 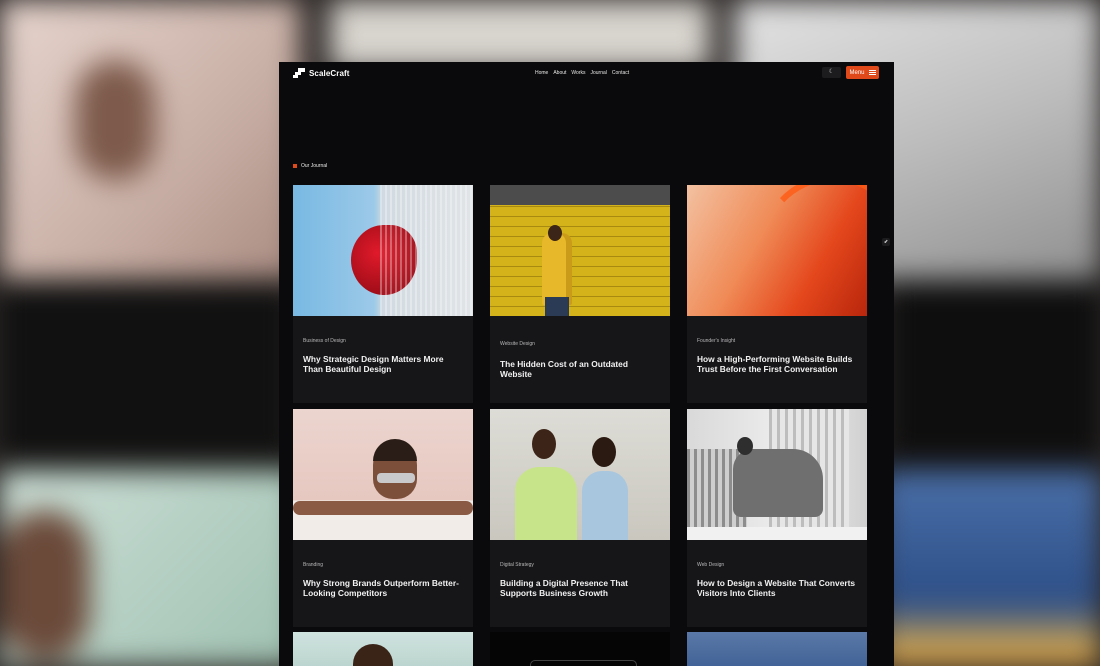 What do you see at coordinates (716, 341) in the screenshot?
I see `card-category: Founder's Insight` at bounding box center [716, 341].